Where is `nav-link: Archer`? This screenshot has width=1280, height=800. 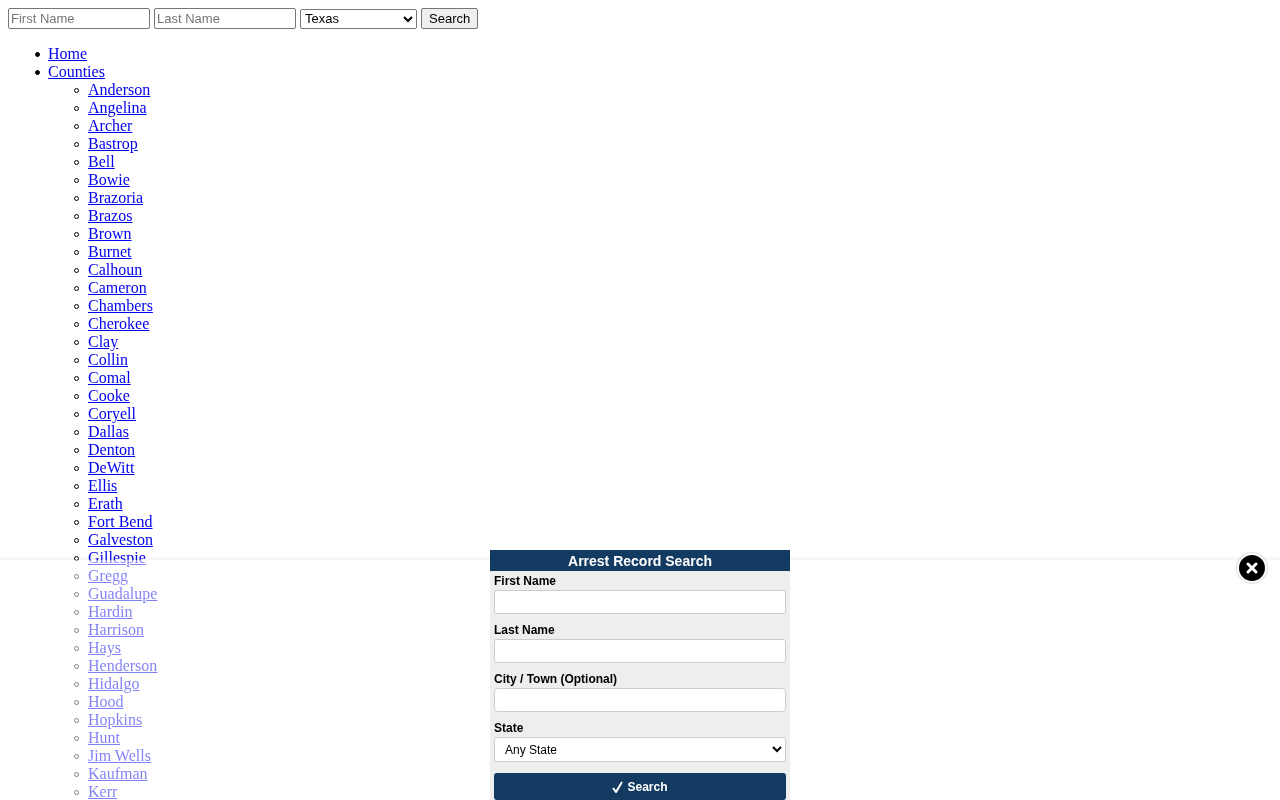 nav-link: Archer is located at coordinates (110, 126).